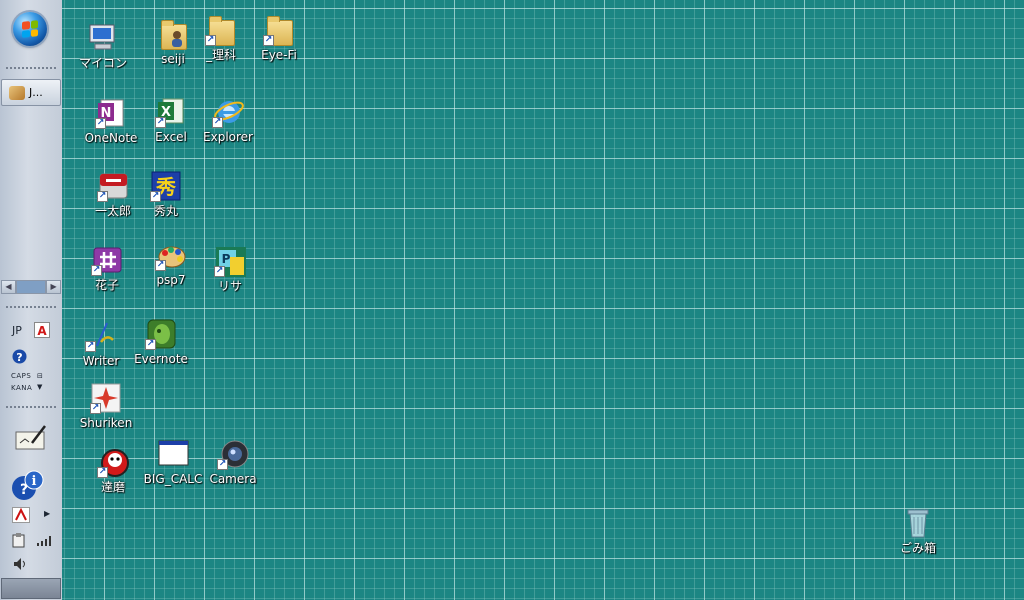  What do you see at coordinates (31, 300) in the screenshot?
I see `taskbar: J... ◀ ▶ JP A ? CAPS ⊟ KANA ▼ i ? ▶` at bounding box center [31, 300].